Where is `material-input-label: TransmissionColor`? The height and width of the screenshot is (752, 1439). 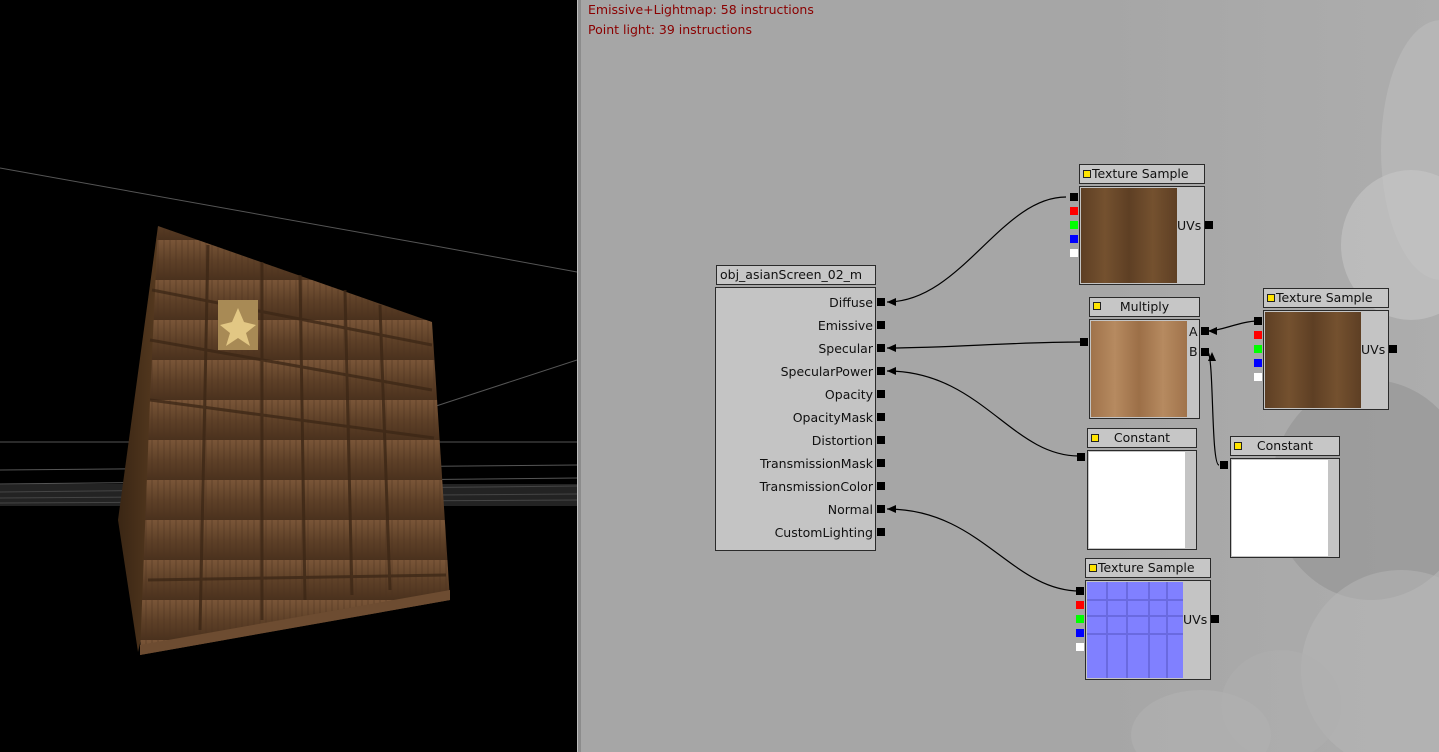 material-input-label: TransmissionColor is located at coordinates (816, 486).